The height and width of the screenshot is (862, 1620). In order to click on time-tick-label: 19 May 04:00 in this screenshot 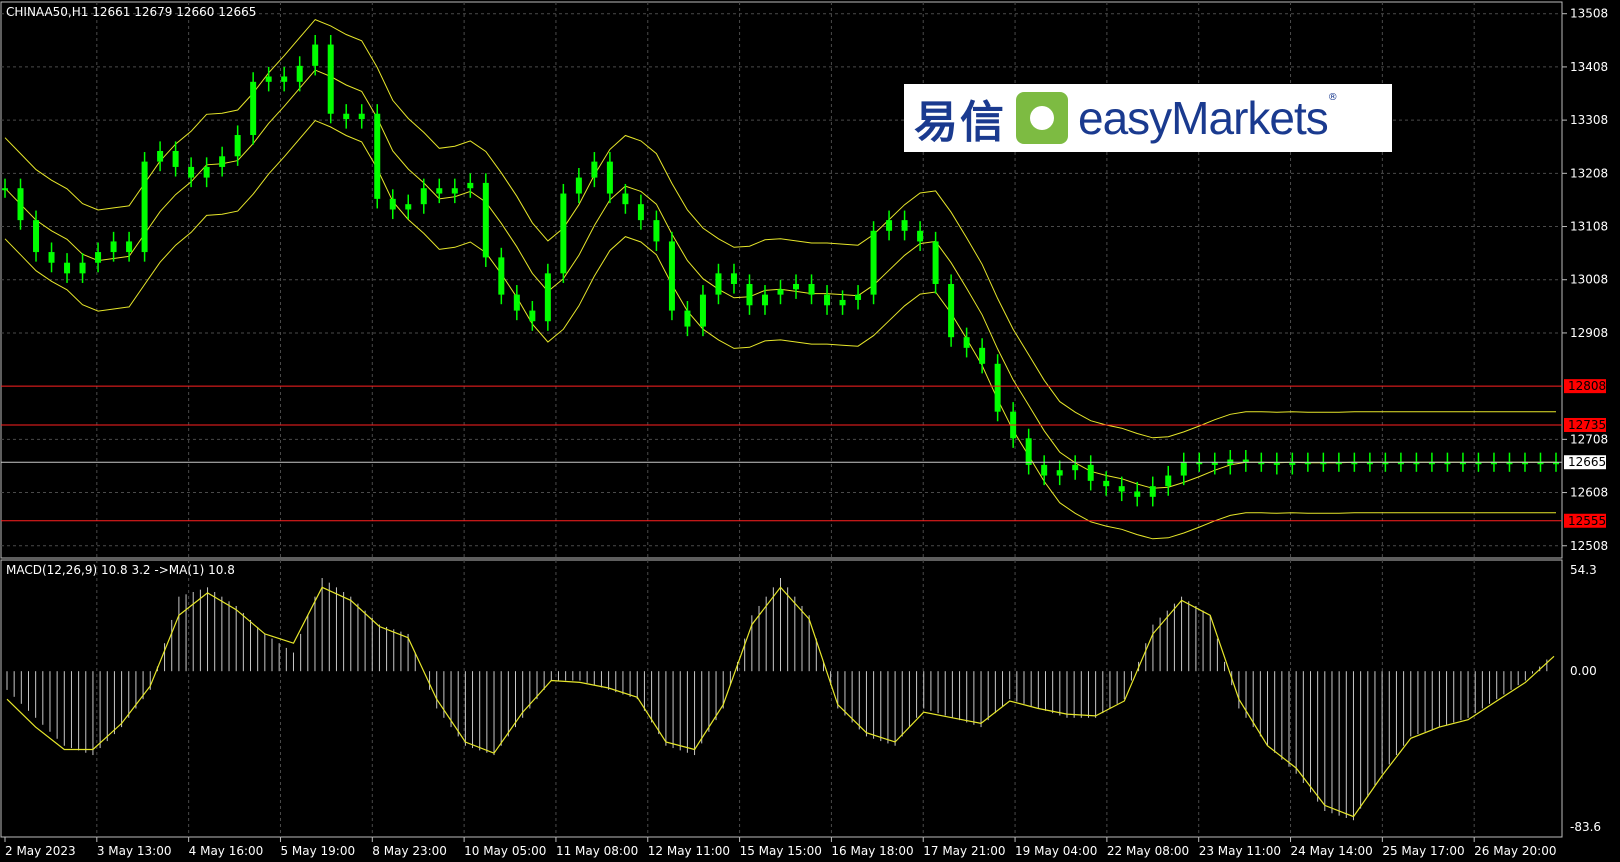, I will do `click(1056, 851)`.